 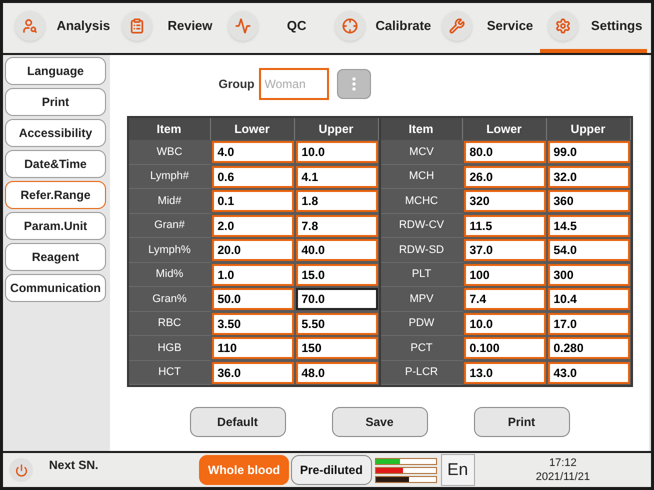 I want to click on value-field: 54.0, so click(x=589, y=250).